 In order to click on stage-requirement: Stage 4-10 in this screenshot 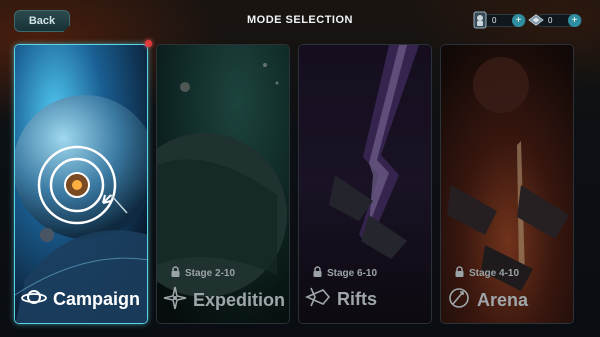, I will do `click(487, 273)`.